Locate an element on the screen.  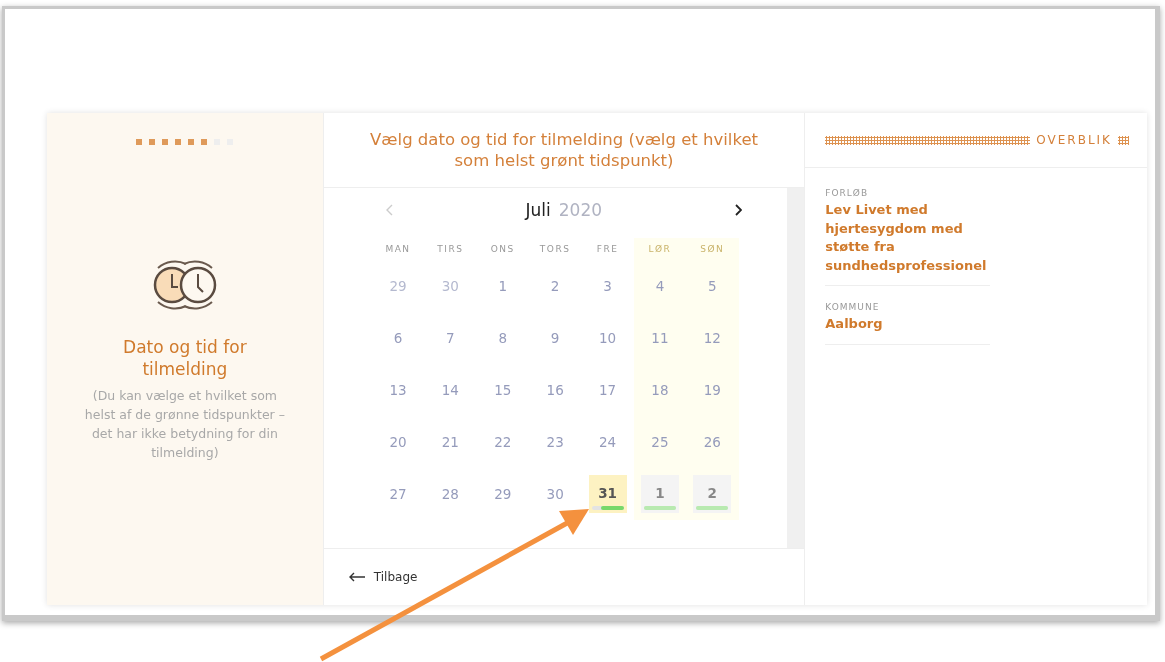
dotted-pattern is located at coordinates (1123, 140).